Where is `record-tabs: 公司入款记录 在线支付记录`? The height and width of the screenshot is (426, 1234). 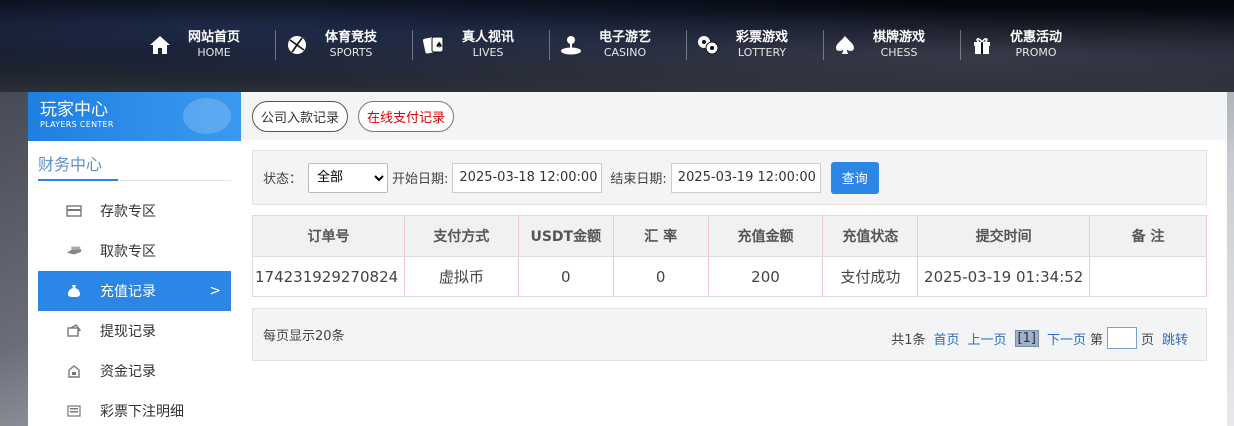 record-tabs: 公司入款记录 在线支付记录 is located at coordinates (734, 116).